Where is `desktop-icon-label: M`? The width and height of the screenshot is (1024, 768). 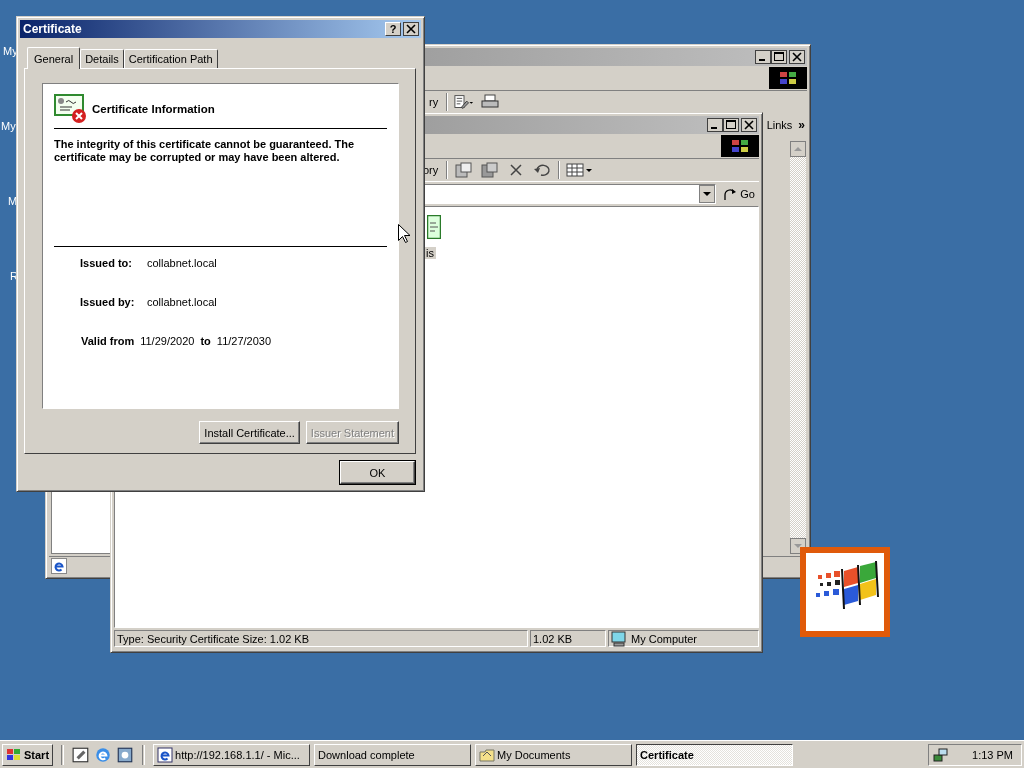
desktop-icon-label: M is located at coordinates (13, 201).